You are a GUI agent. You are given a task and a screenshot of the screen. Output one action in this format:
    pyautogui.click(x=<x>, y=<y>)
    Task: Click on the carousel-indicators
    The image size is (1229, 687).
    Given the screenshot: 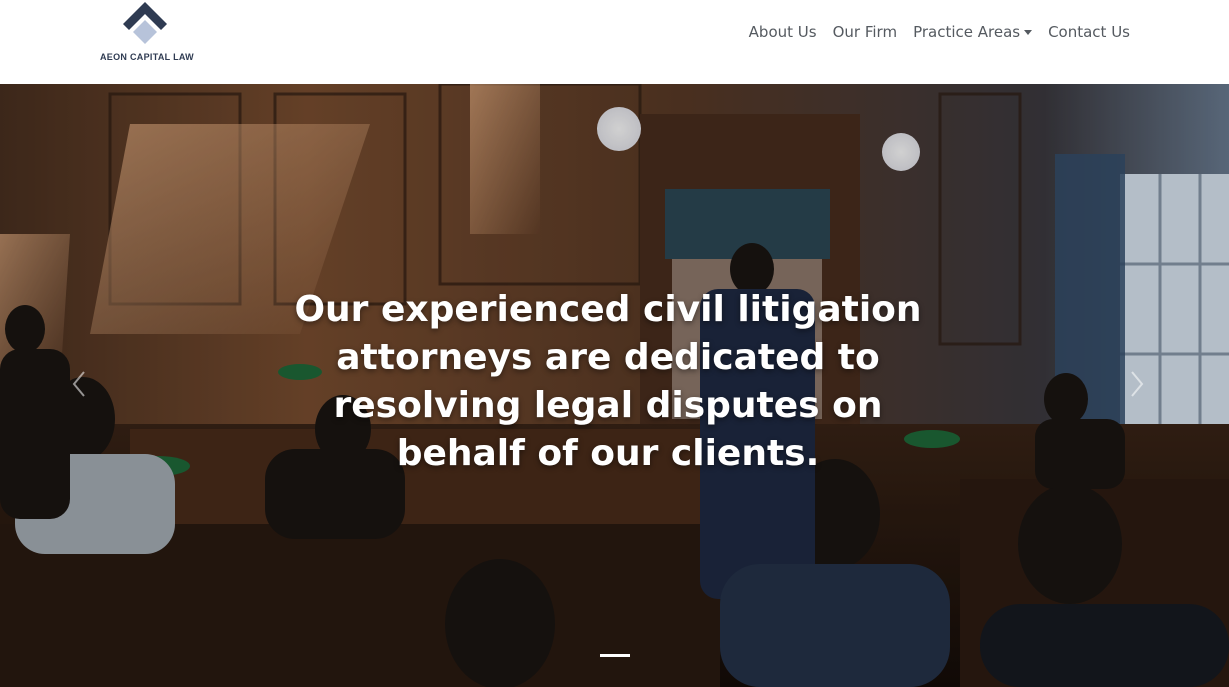 What is the action you would take?
    pyautogui.click(x=614, y=656)
    